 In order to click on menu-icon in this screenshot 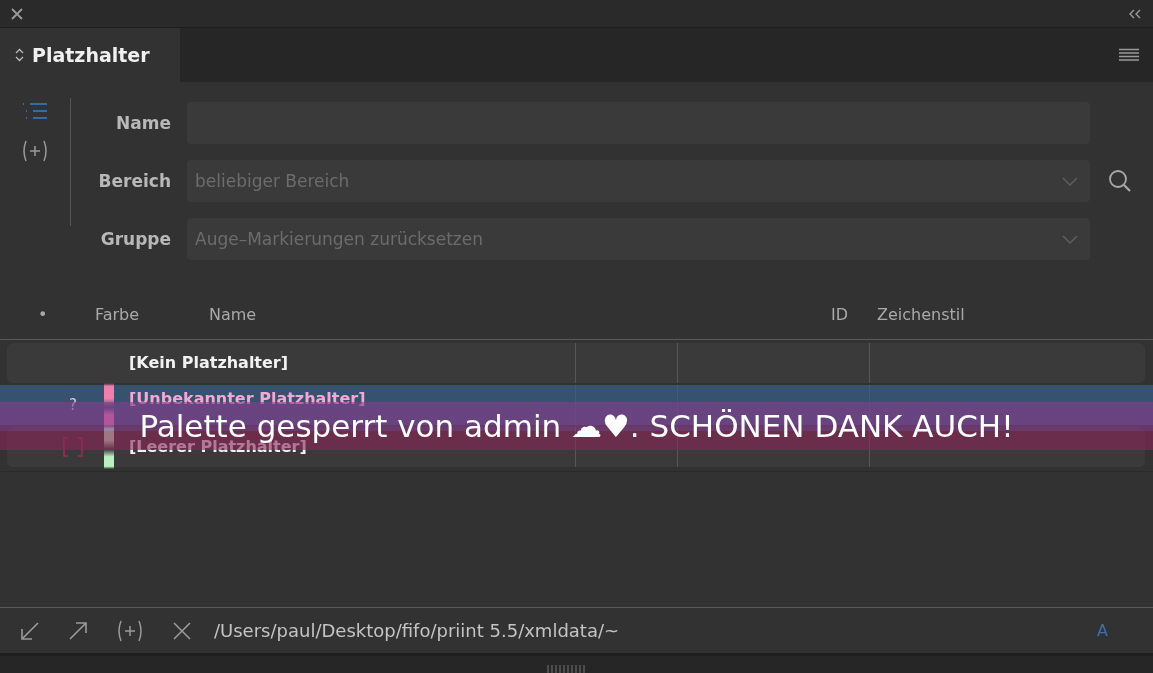, I will do `click(1129, 55)`.